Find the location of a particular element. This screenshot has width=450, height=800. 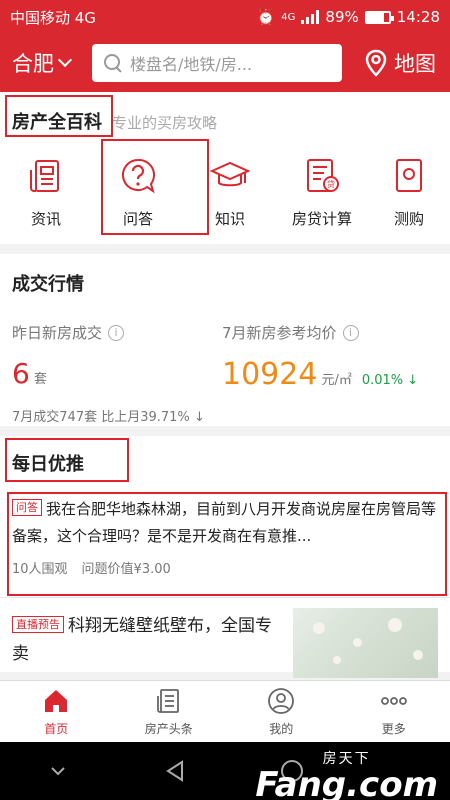

tab-home: 首页 is located at coordinates (56, 711).